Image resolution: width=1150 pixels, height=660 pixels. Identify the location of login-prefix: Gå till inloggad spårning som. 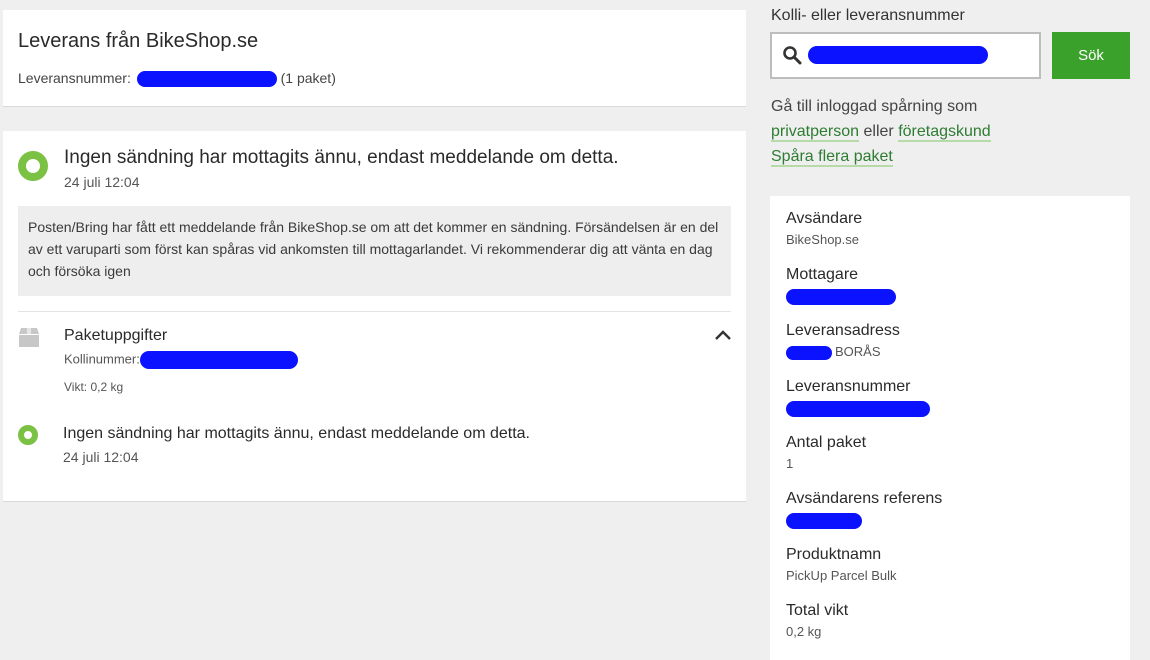
(874, 106).